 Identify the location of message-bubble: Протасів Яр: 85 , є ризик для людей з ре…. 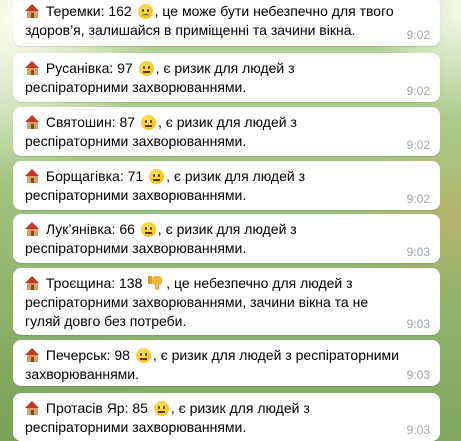
(226, 417).